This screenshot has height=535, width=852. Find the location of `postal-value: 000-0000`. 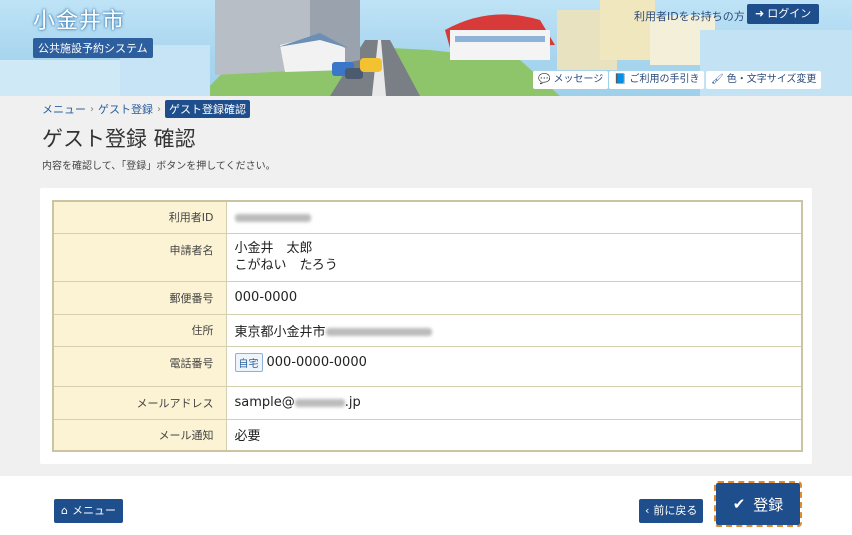

postal-value: 000-0000 is located at coordinates (514, 297).